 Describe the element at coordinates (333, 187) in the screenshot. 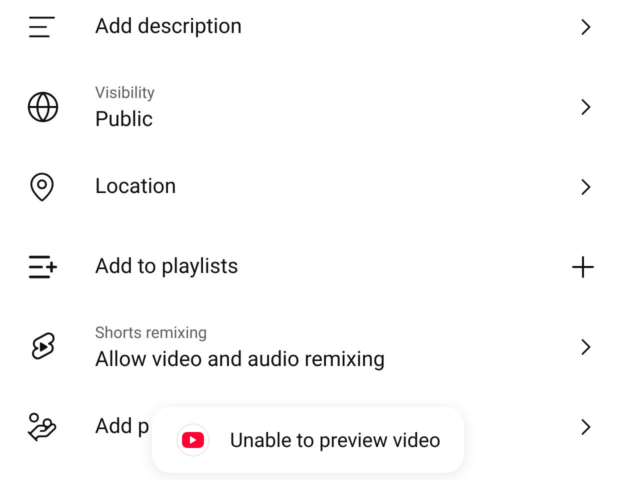

I see `setting-label: Location` at that location.